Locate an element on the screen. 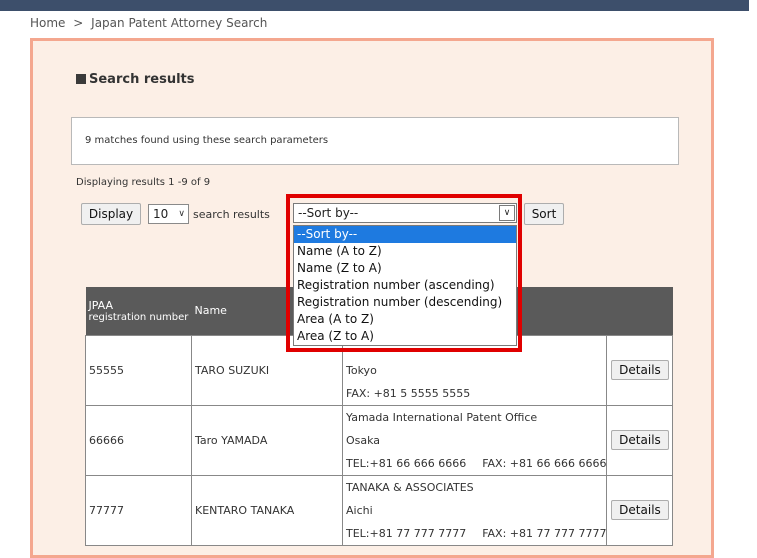  sort-option-area-desc: Area (Z to A) is located at coordinates (405, 336).